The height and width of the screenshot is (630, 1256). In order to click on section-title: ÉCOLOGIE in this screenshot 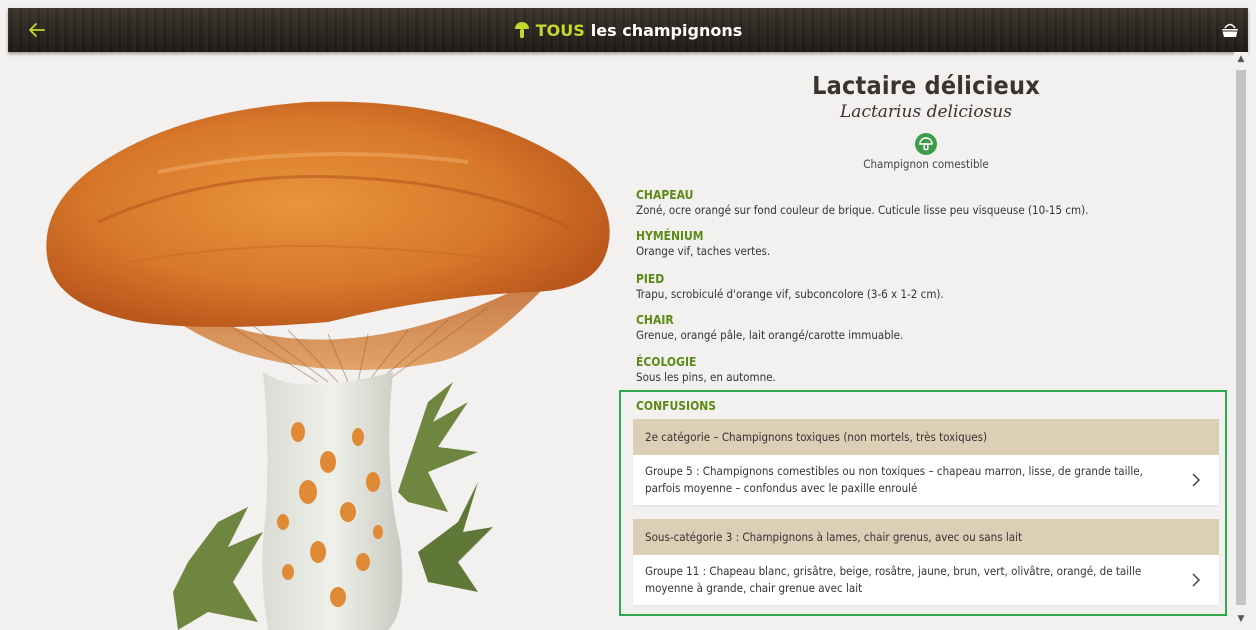, I will do `click(666, 362)`.